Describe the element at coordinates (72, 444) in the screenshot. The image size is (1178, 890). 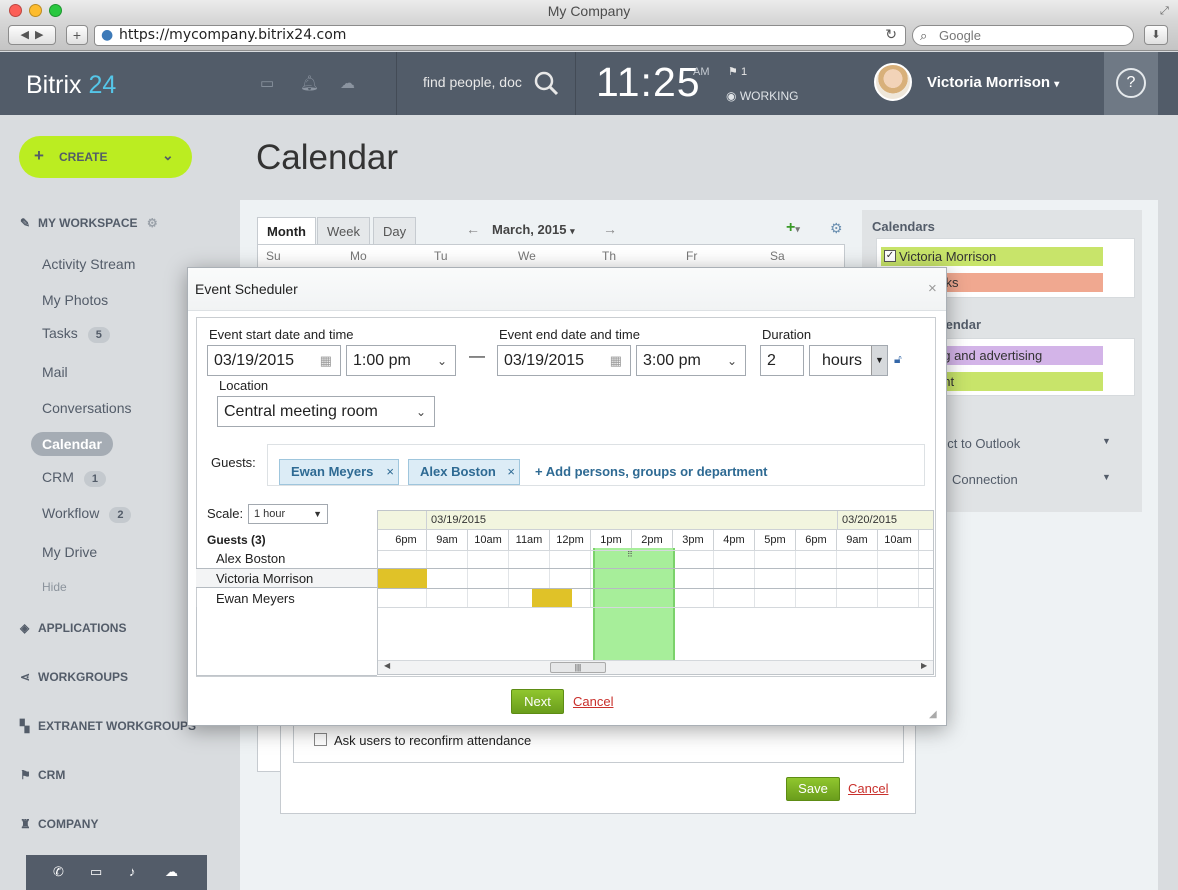
I see `sidebar-item-calendar: Calendar` at that location.